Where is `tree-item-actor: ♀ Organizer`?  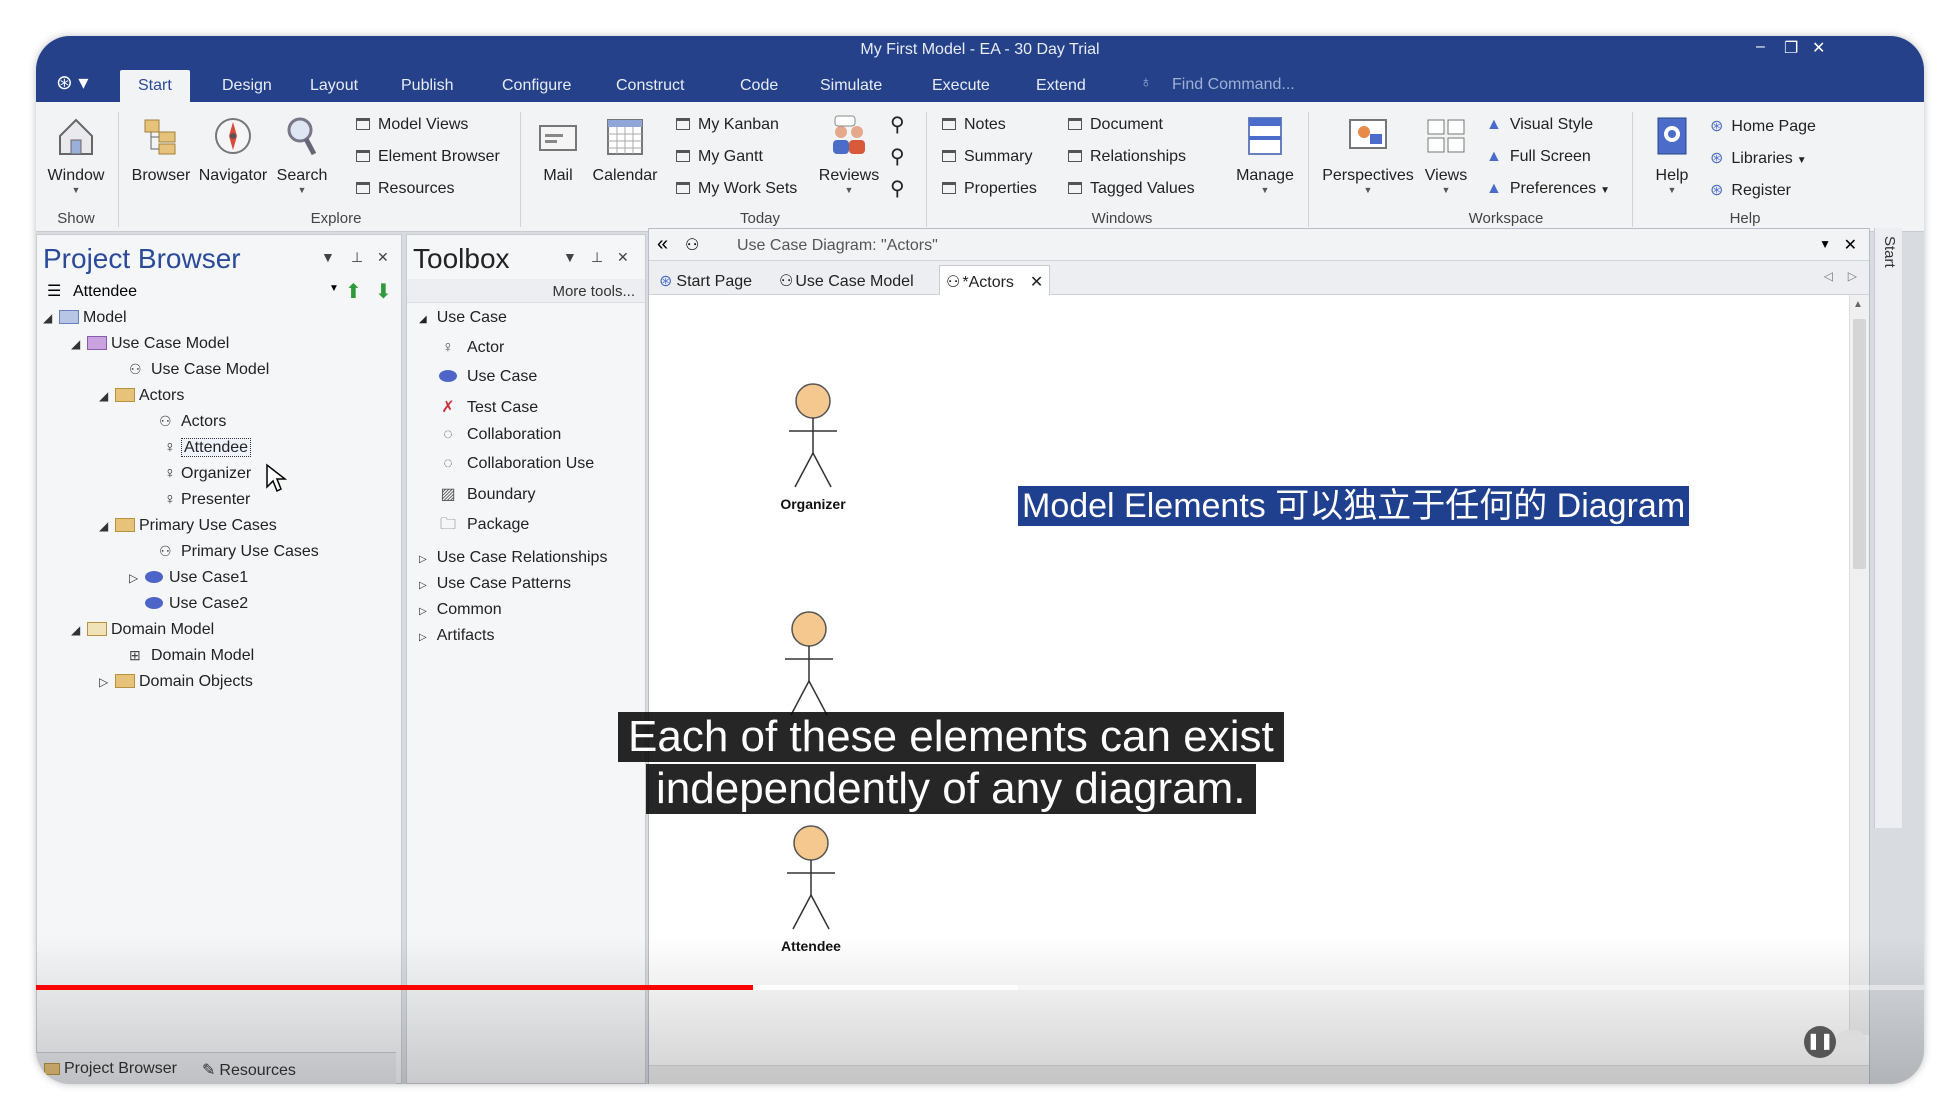 tree-item-actor: ♀ Organizer is located at coordinates (207, 474).